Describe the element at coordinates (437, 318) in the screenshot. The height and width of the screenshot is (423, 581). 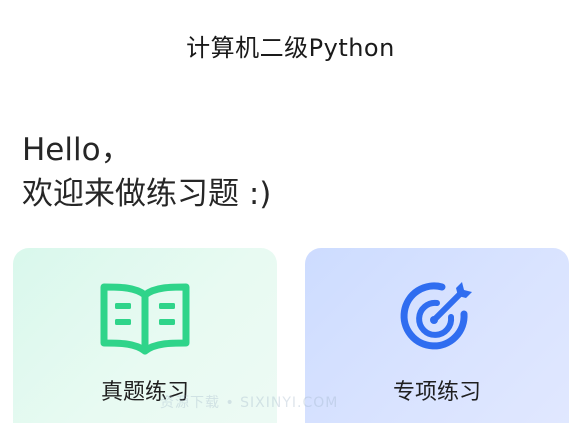
I see `target-icon` at that location.